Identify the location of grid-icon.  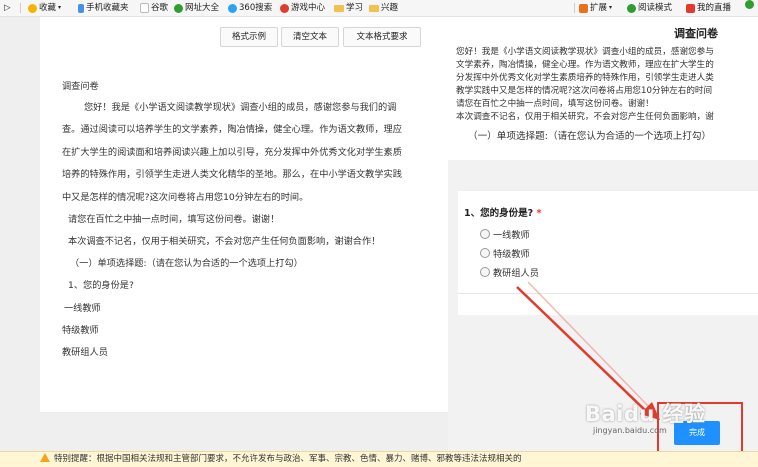
(583, 8).